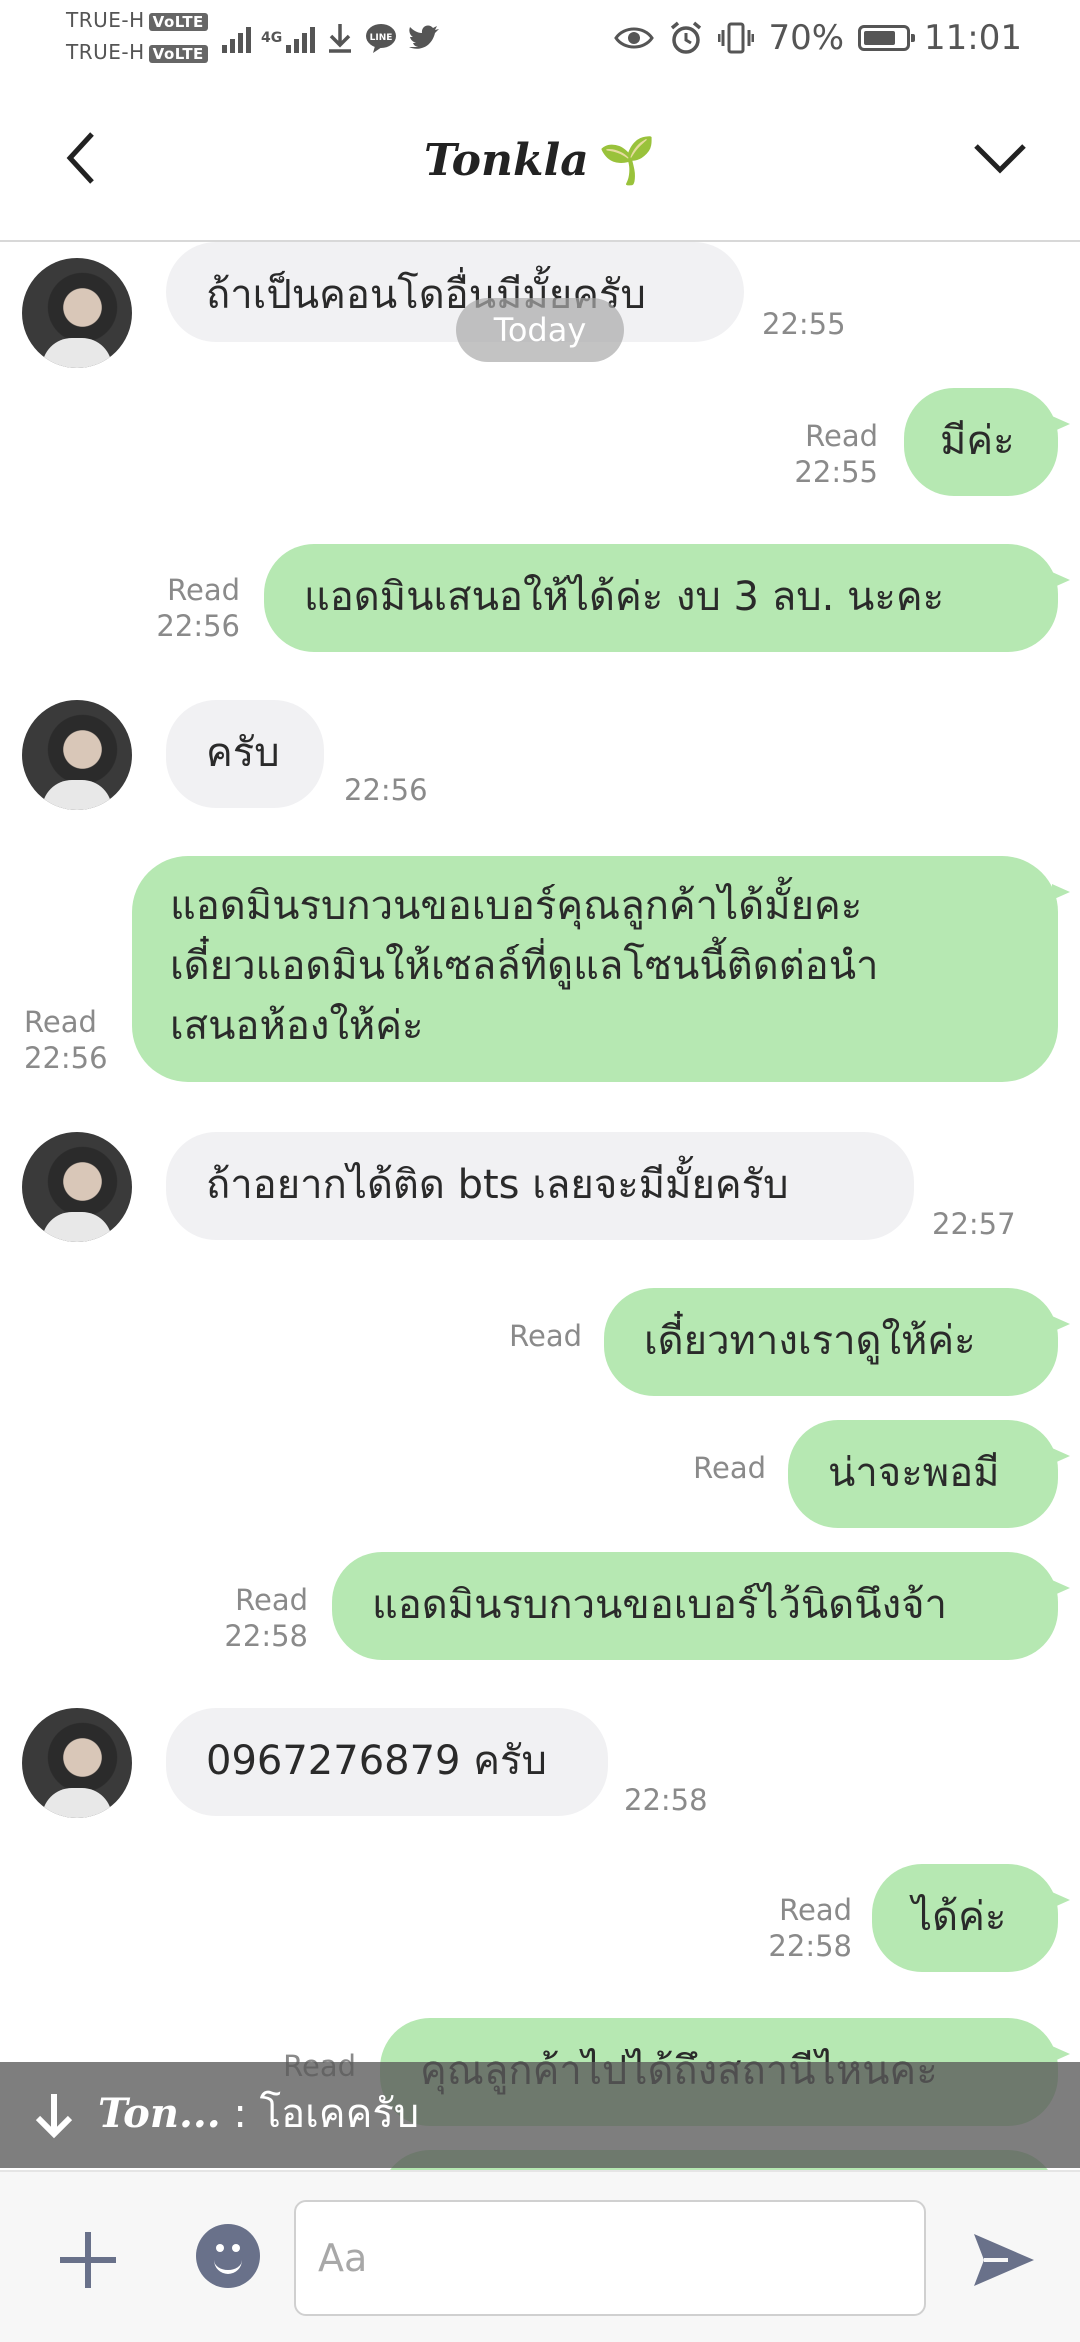 The width and height of the screenshot is (1080, 2342). Describe the element at coordinates (424, 37) in the screenshot. I see `twitter-icon` at that location.